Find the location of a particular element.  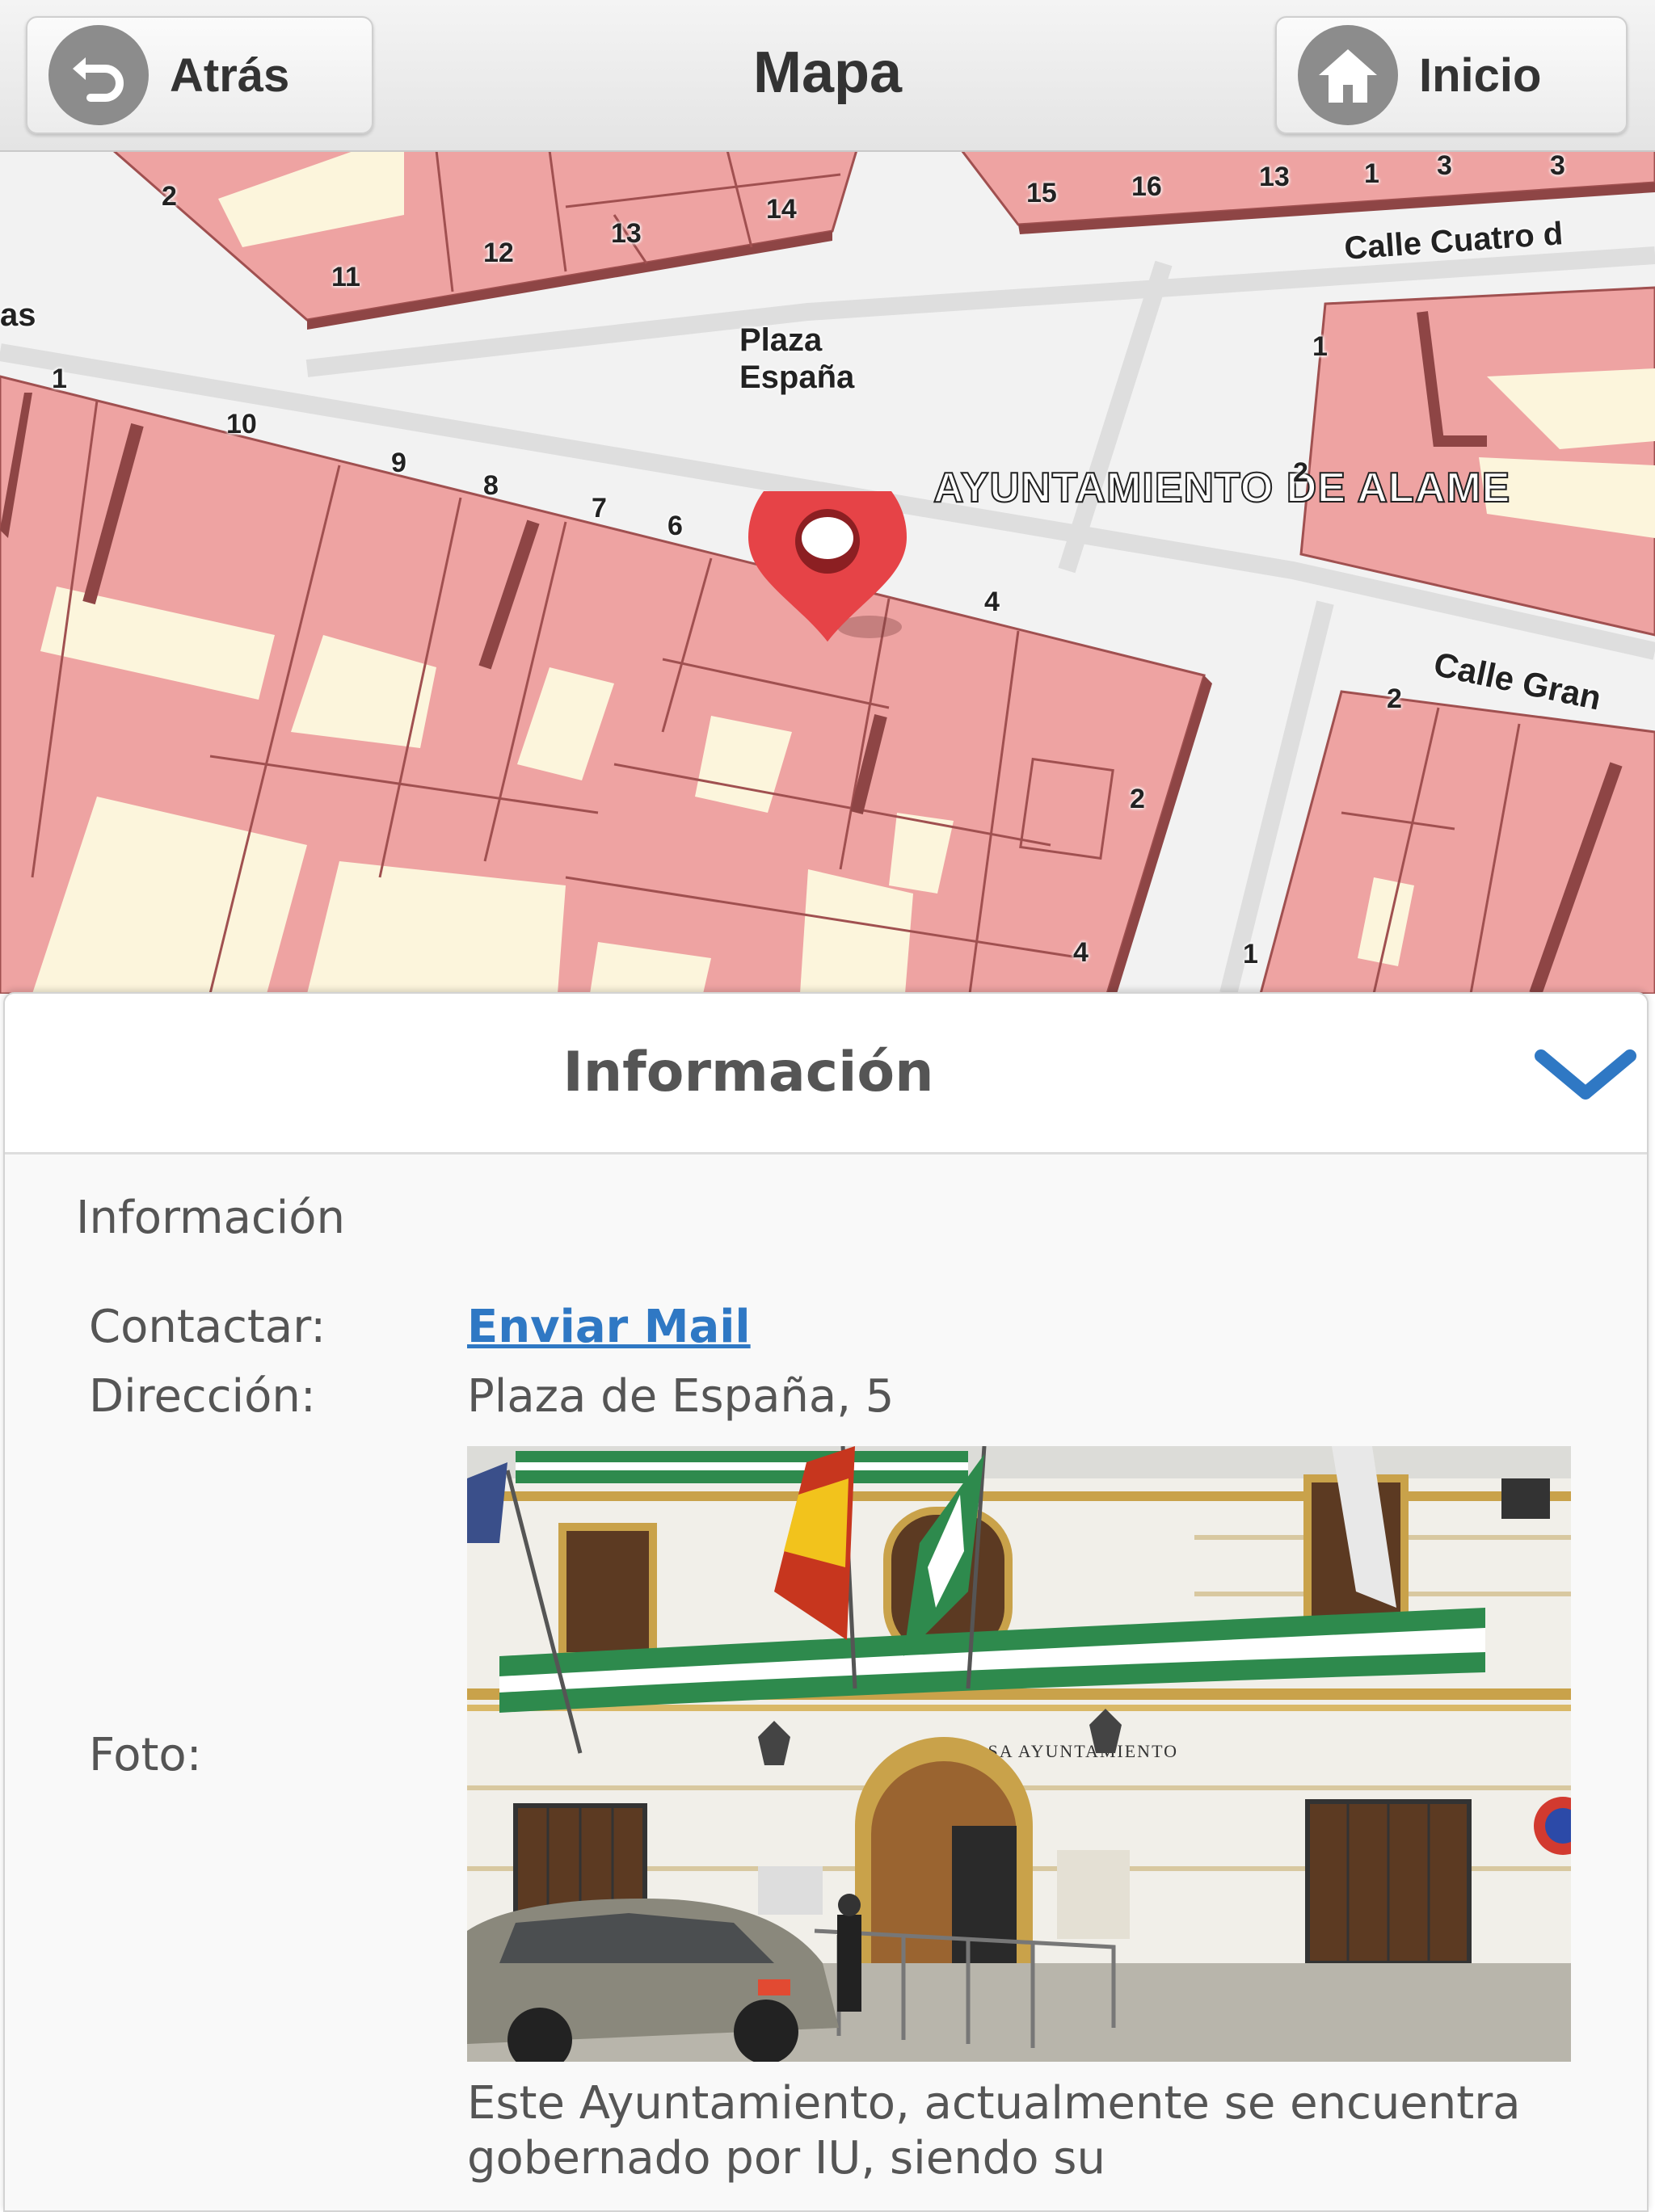

home-button: Inicio is located at coordinates (1451, 75).